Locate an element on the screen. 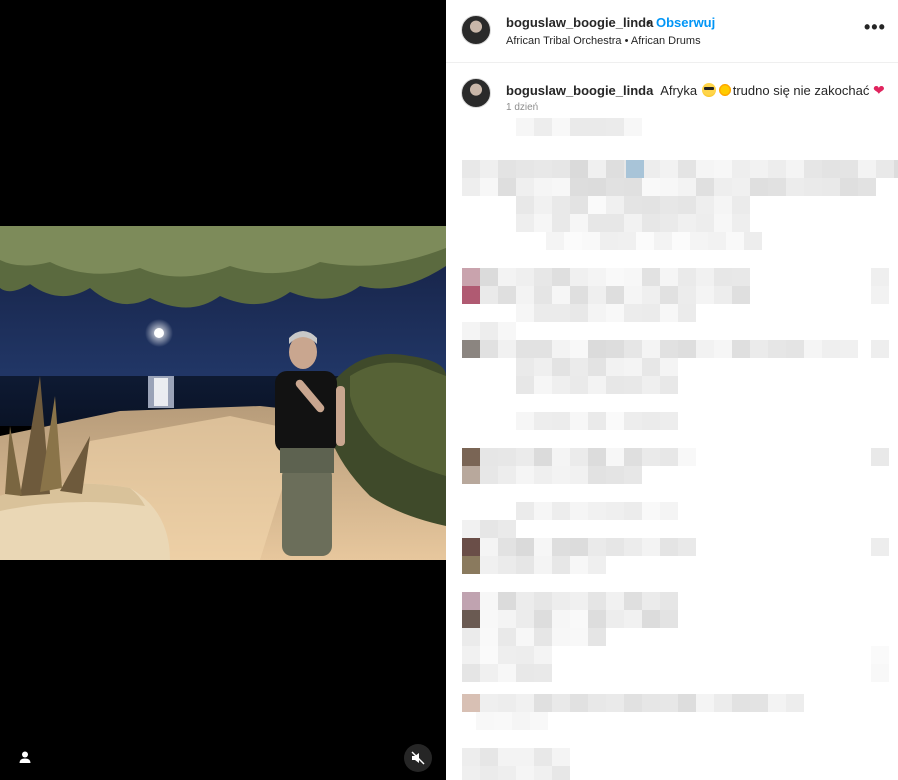 Image resolution: width=898 pixels, height=780 pixels. avatar is located at coordinates (476, 30).